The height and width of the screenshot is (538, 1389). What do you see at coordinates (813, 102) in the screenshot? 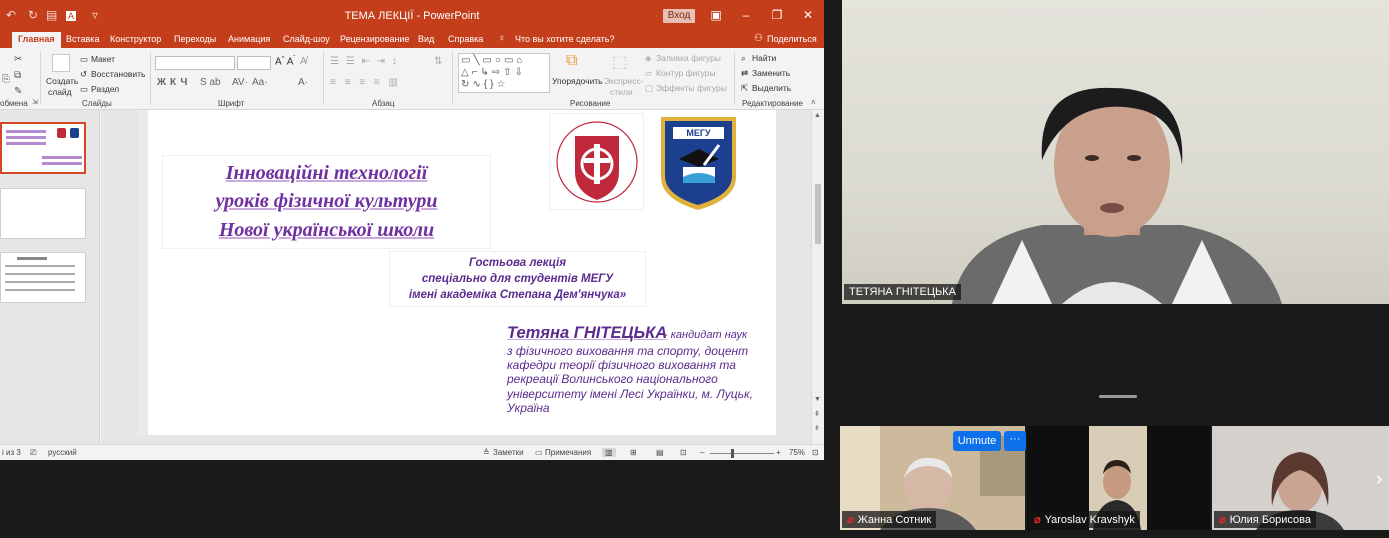
I see `collapse-ribbon-icon: ˄` at bounding box center [813, 102].